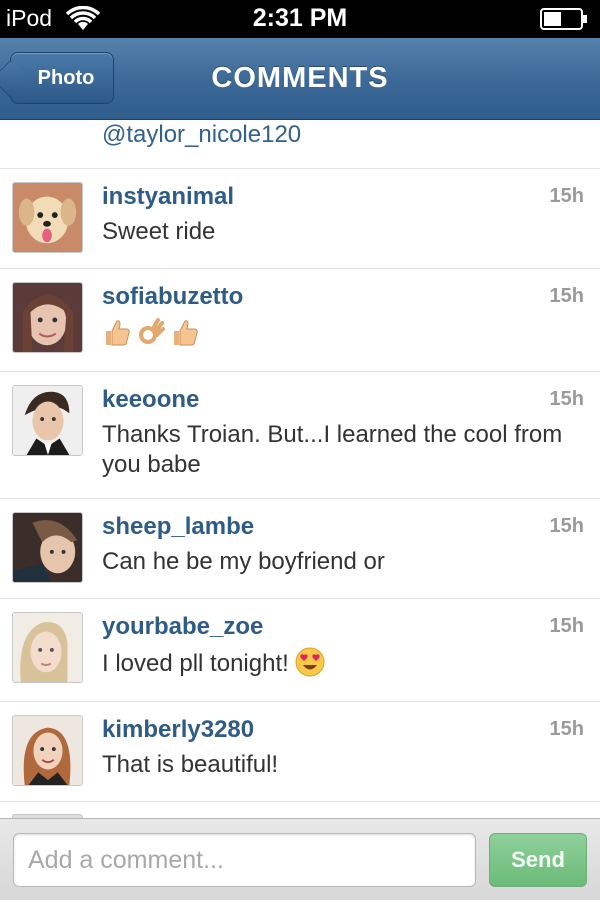  Describe the element at coordinates (243, 561) in the screenshot. I see `comment-text: Can he be my boyfriend or` at that location.